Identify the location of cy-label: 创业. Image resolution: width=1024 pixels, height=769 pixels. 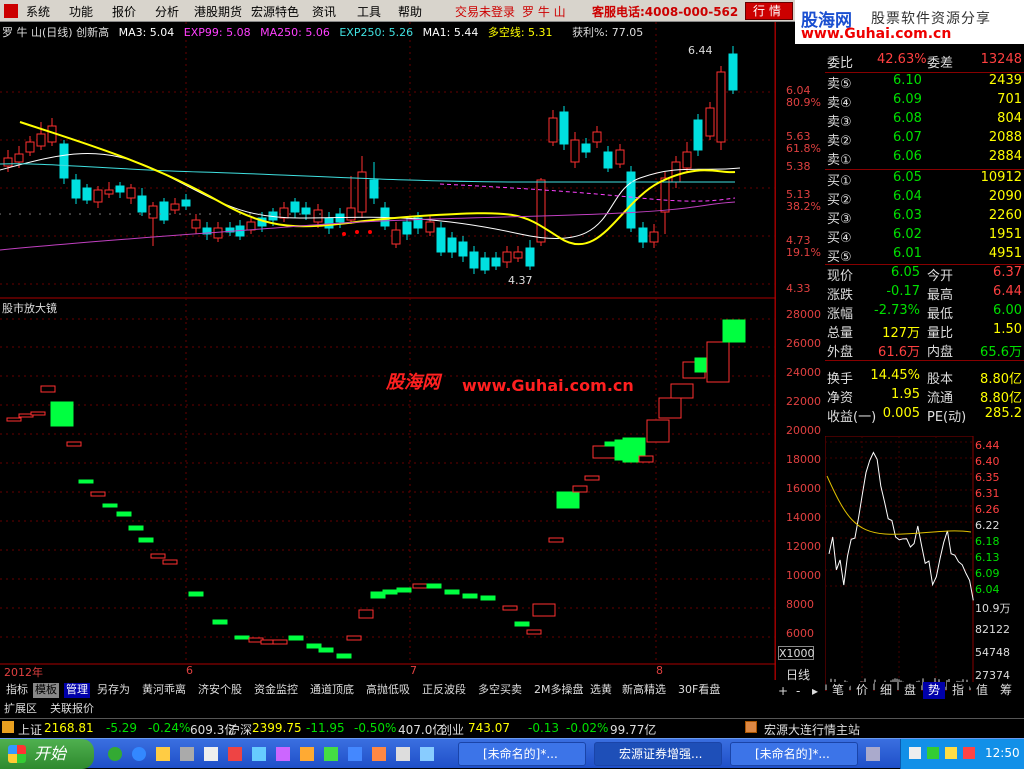
(452, 729).